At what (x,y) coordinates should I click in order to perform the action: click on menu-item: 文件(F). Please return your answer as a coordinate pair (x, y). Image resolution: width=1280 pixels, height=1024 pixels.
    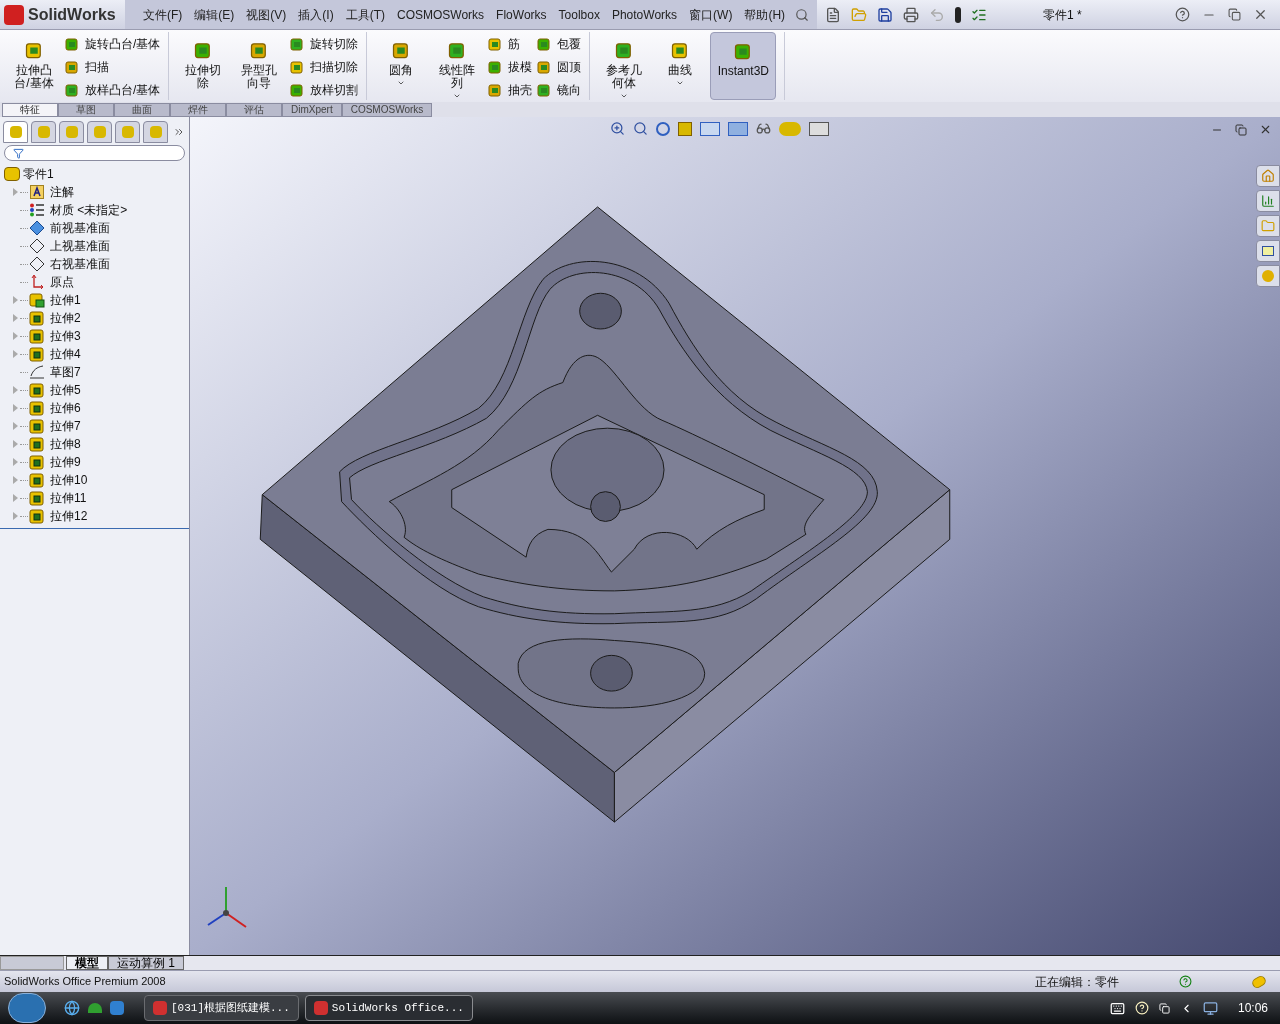
    Looking at the image, I should click on (163, 14).